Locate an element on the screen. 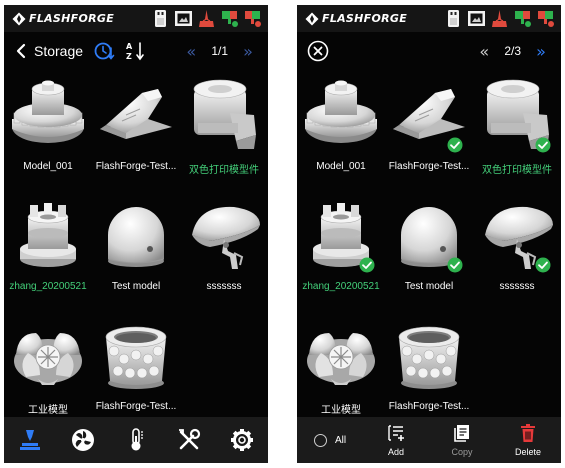 The image size is (565, 468). add-button: Add is located at coordinates (396, 440).